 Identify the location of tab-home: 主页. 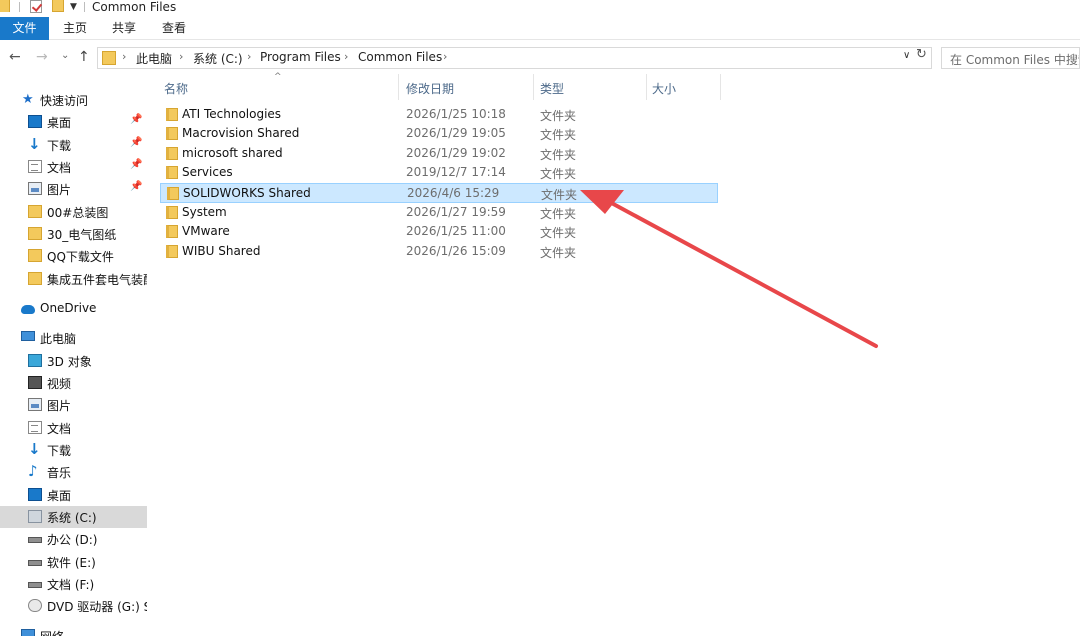
(75, 28).